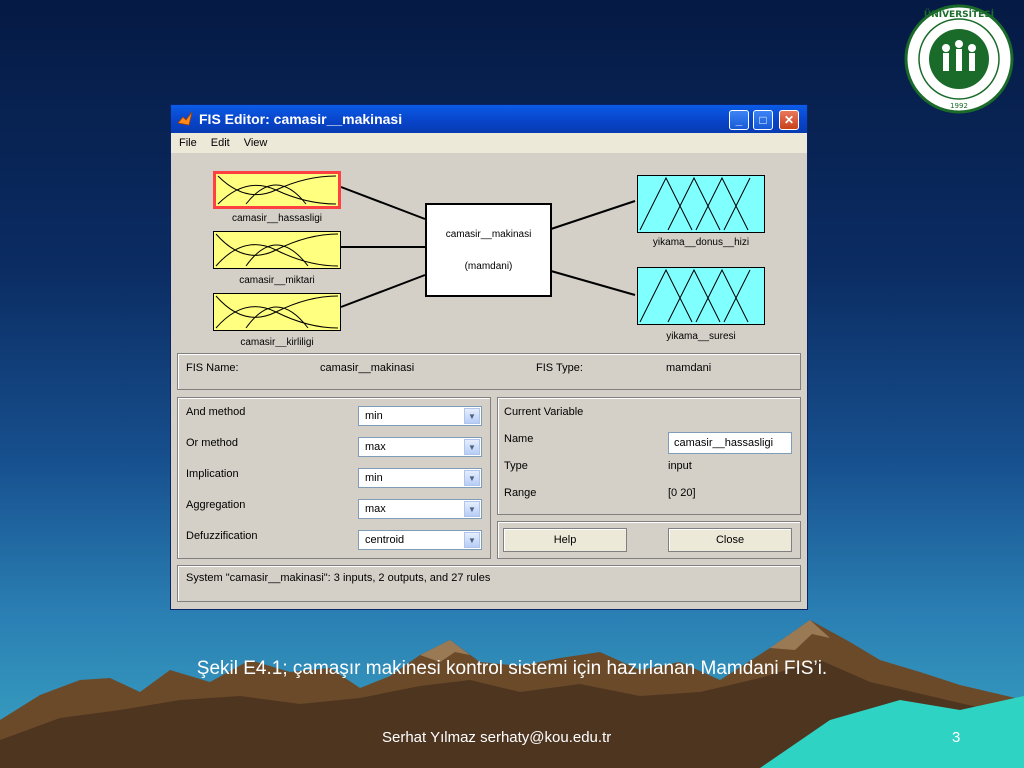 This screenshot has width=1024, height=768. Describe the element at coordinates (188, 143) in the screenshot. I see `menu-file: File` at that location.